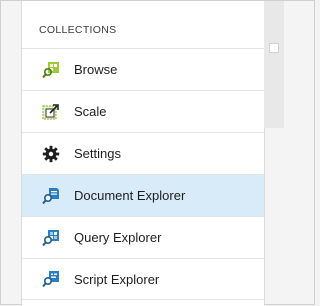  Describe the element at coordinates (51, 238) in the screenshot. I see `query-explorer-icon` at that location.